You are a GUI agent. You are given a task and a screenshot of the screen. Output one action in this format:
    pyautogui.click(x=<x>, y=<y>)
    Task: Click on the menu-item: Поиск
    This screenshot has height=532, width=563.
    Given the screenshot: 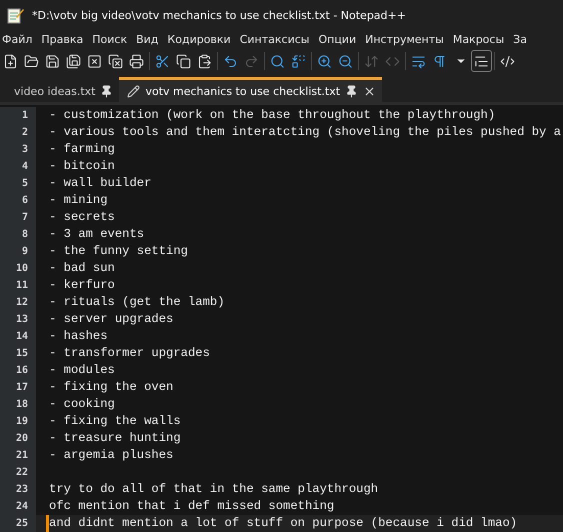 What is the action you would take?
    pyautogui.click(x=111, y=39)
    